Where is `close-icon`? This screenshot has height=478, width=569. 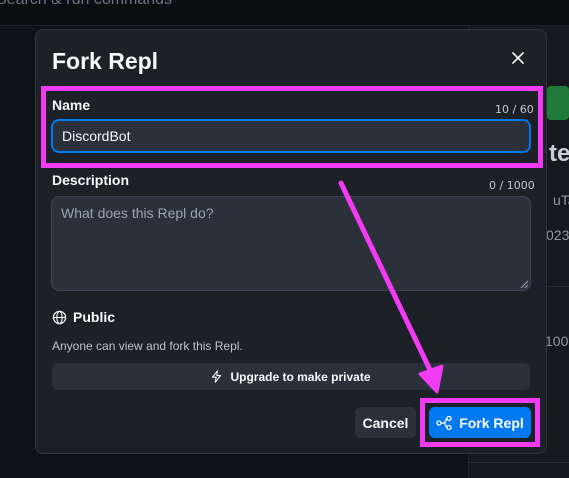
close-icon is located at coordinates (518, 58).